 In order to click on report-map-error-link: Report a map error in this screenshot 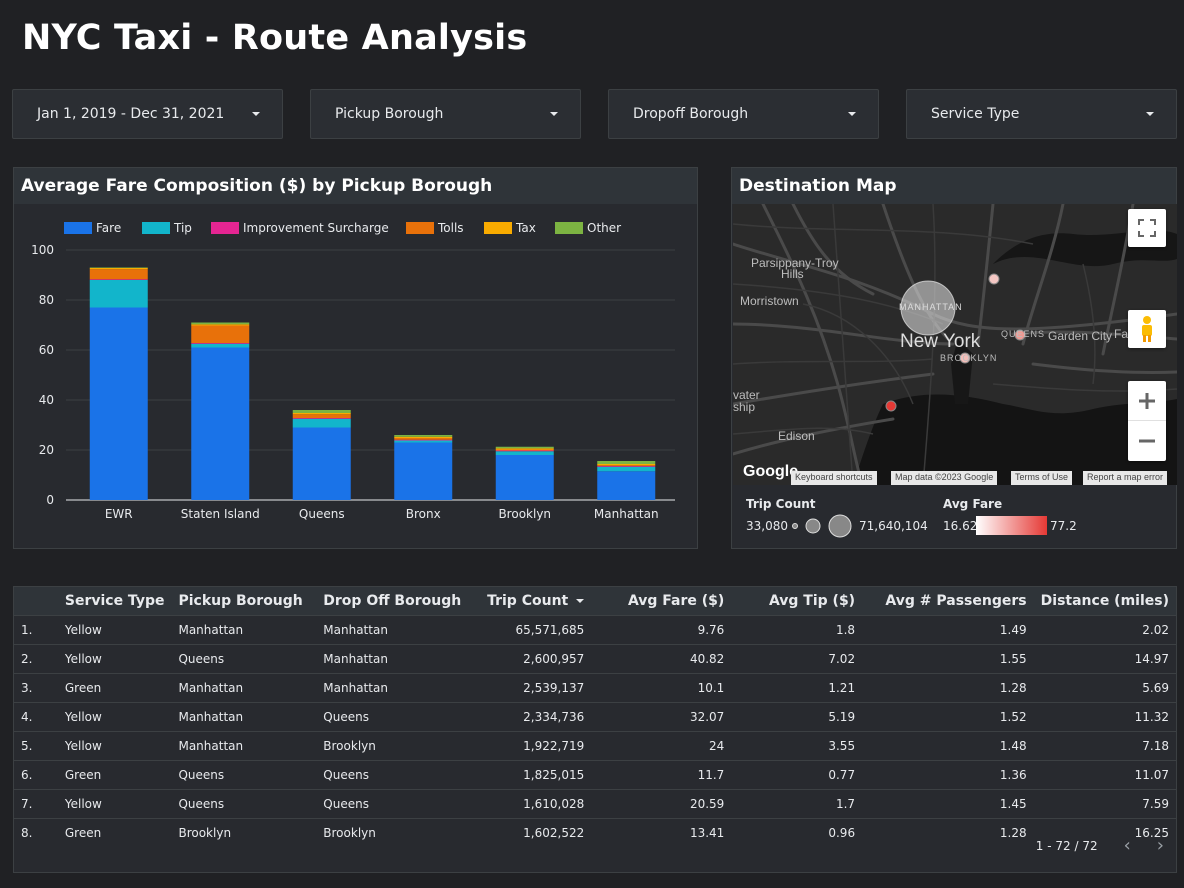, I will do `click(1125, 478)`.